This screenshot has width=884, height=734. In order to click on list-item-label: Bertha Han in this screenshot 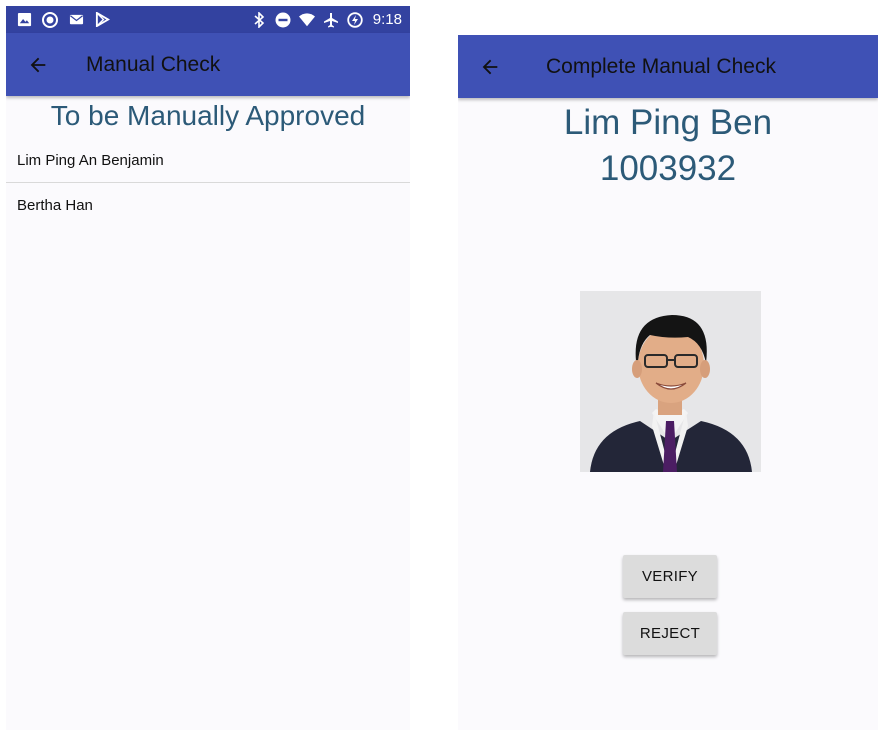, I will do `click(55, 205)`.